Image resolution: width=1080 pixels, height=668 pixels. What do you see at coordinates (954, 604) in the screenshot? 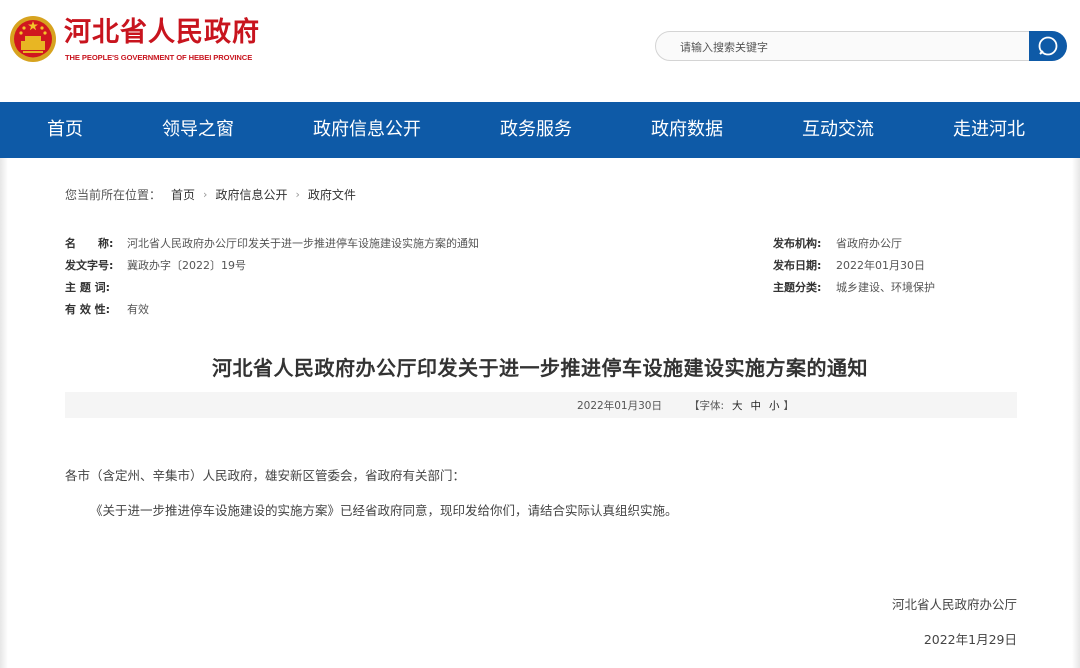
I see `document-signature: 河北省人民政府办公厅` at bounding box center [954, 604].